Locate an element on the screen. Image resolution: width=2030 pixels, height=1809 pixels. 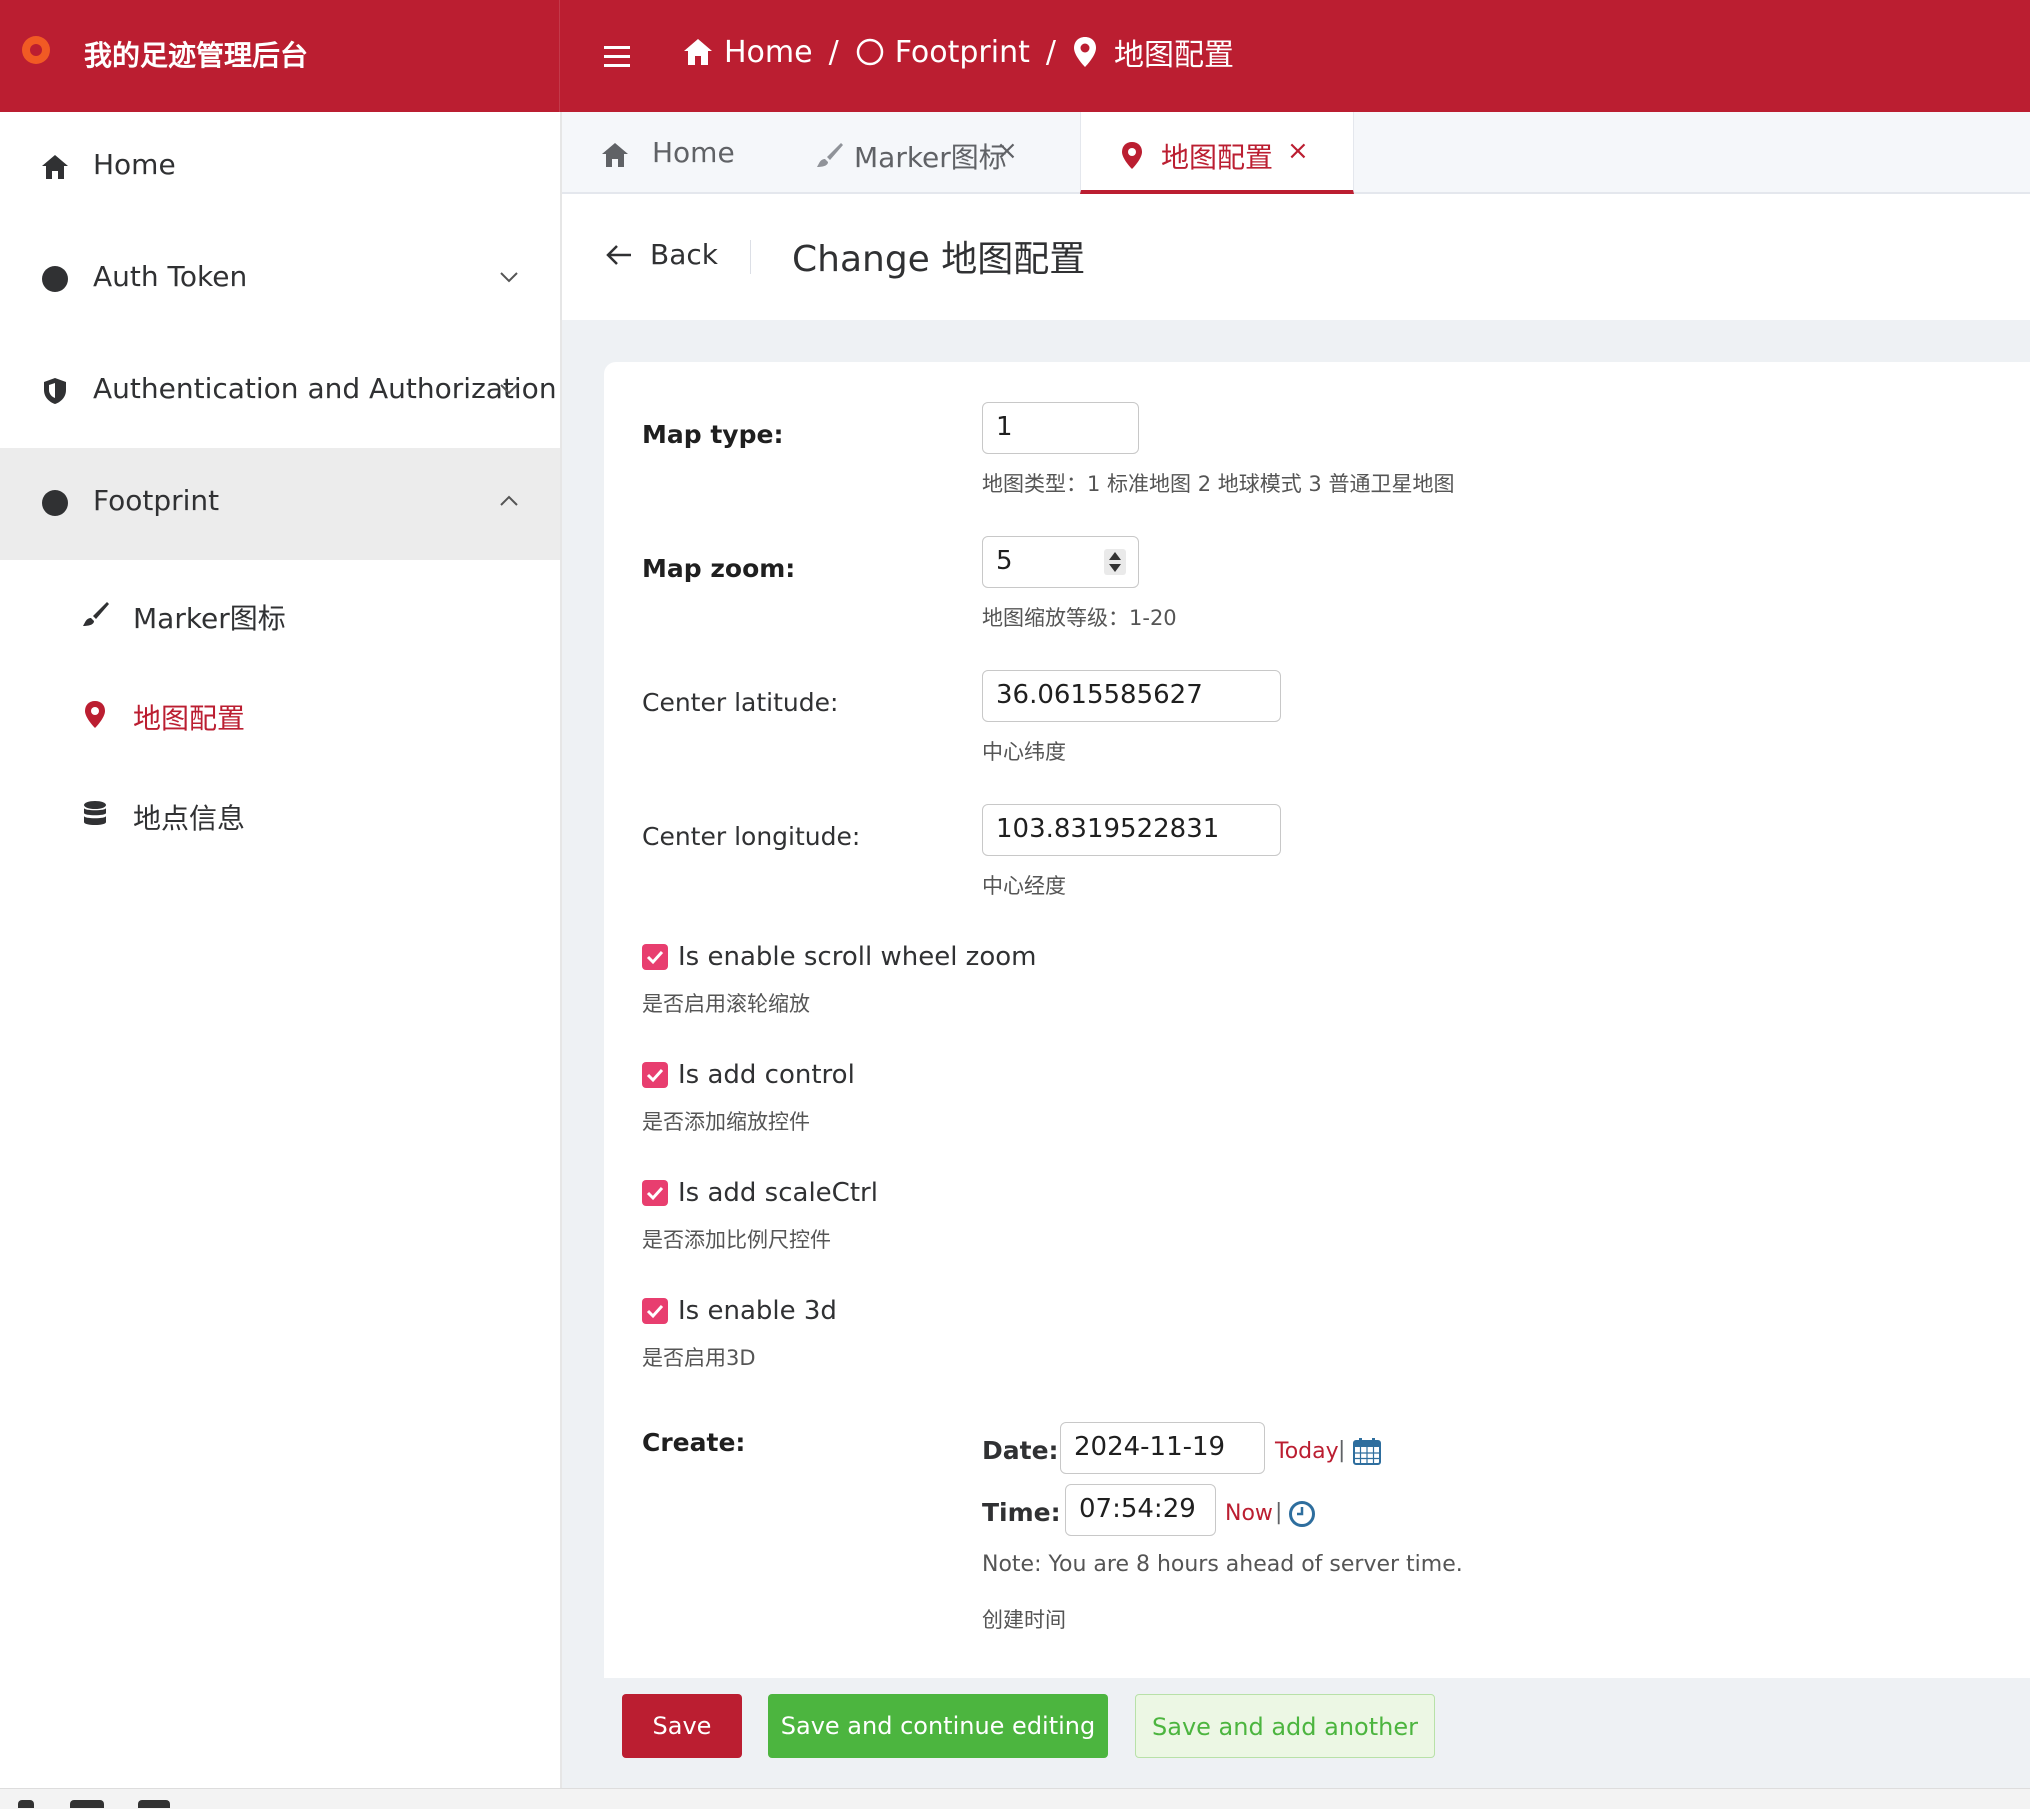
top-bar: 我的足迹管理后台 Home / Footprint / 地图配置 is located at coordinates (1015, 56).